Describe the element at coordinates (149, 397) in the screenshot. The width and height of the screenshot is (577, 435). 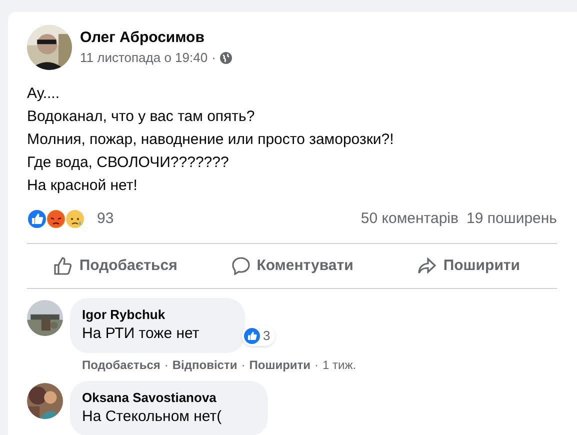
I see `commenter-name: Oksana Savostianova` at that location.